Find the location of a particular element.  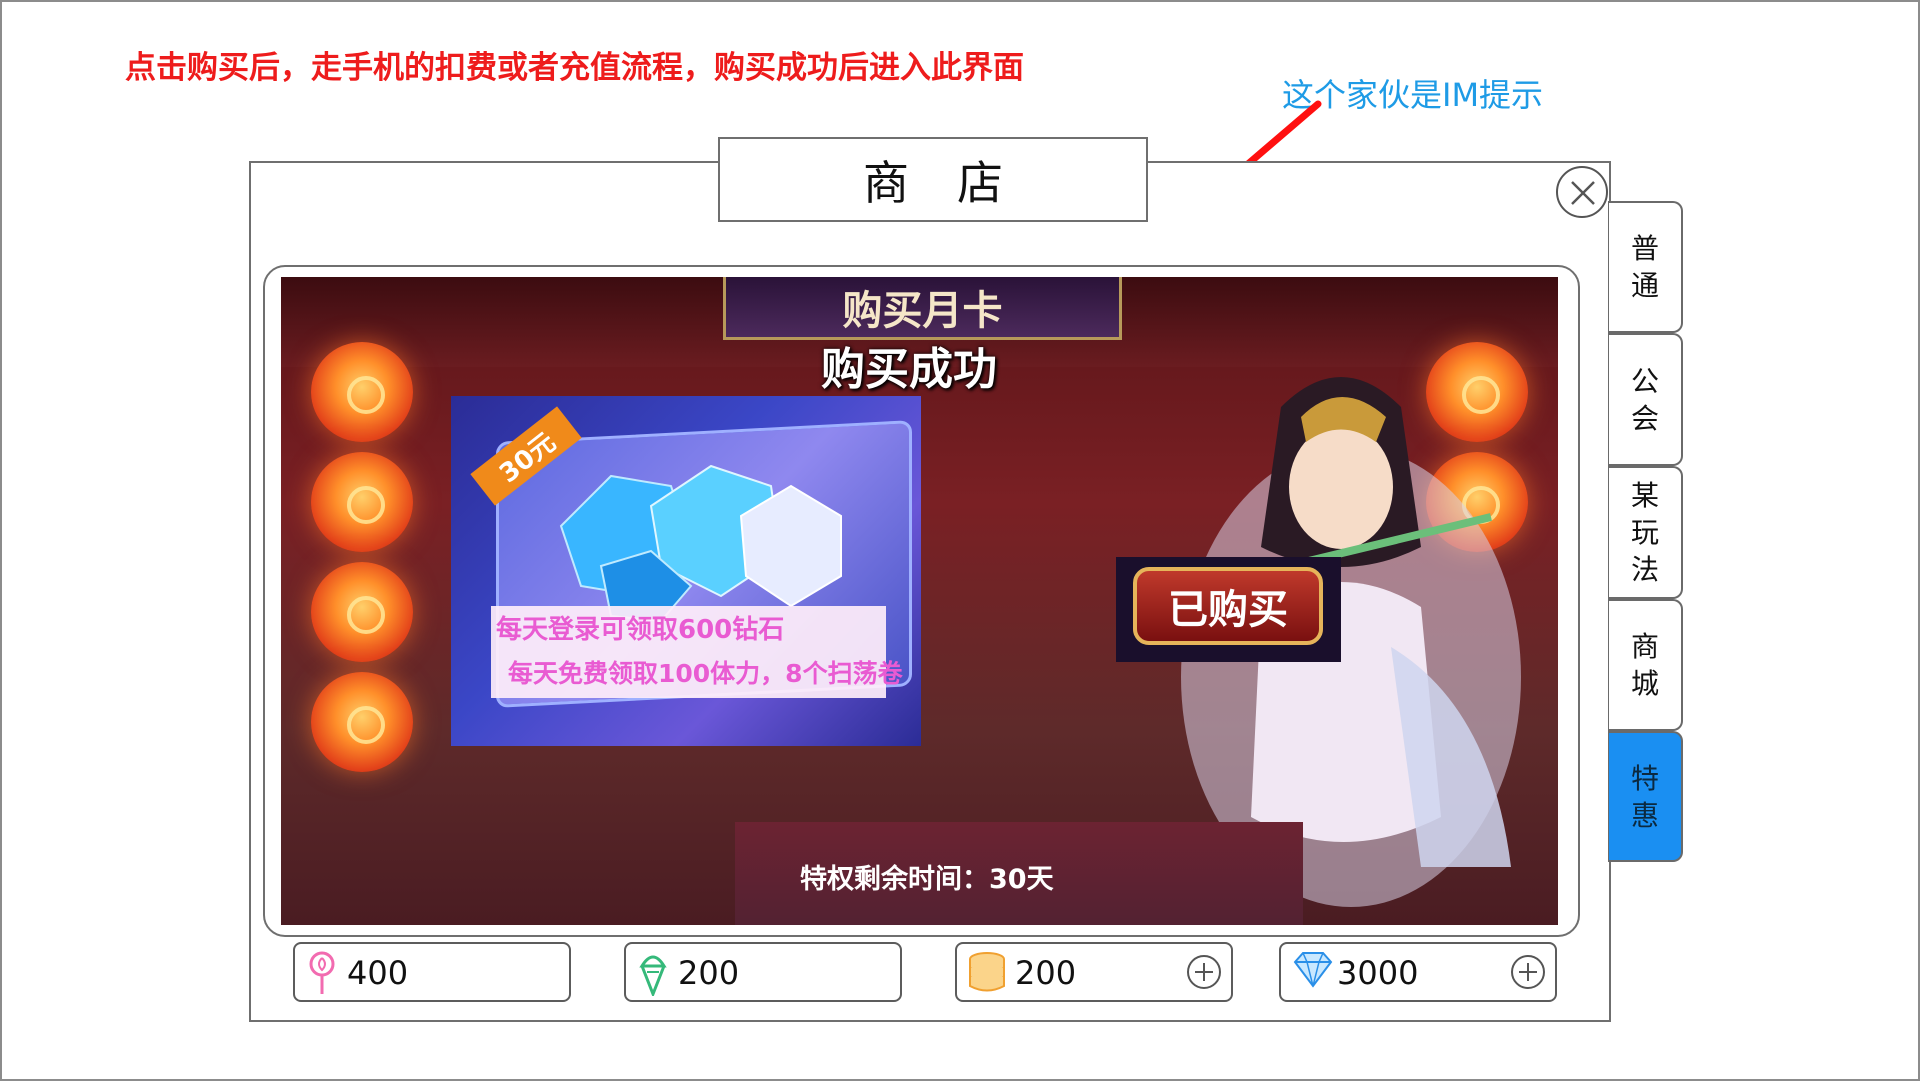

tab-label: 普通 is located at coordinates (1644, 267).